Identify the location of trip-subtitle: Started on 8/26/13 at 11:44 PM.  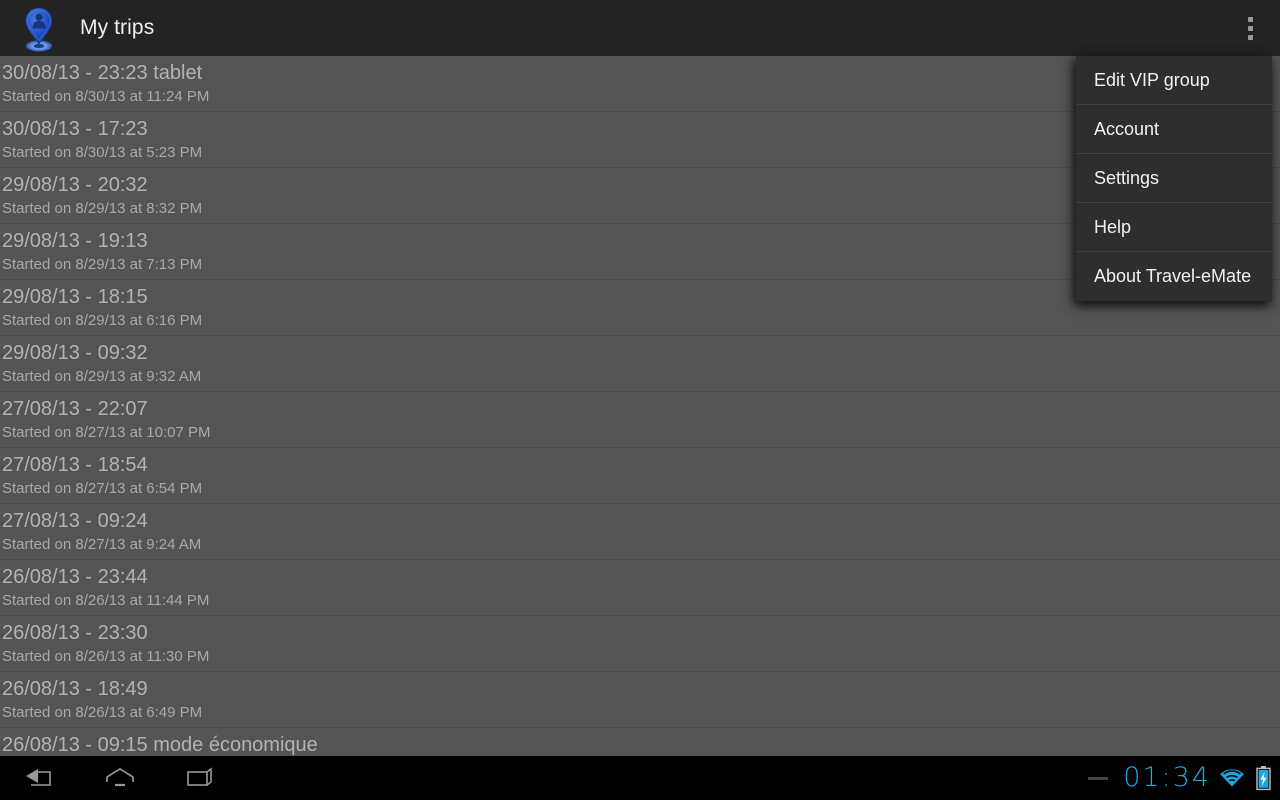
(106, 600).